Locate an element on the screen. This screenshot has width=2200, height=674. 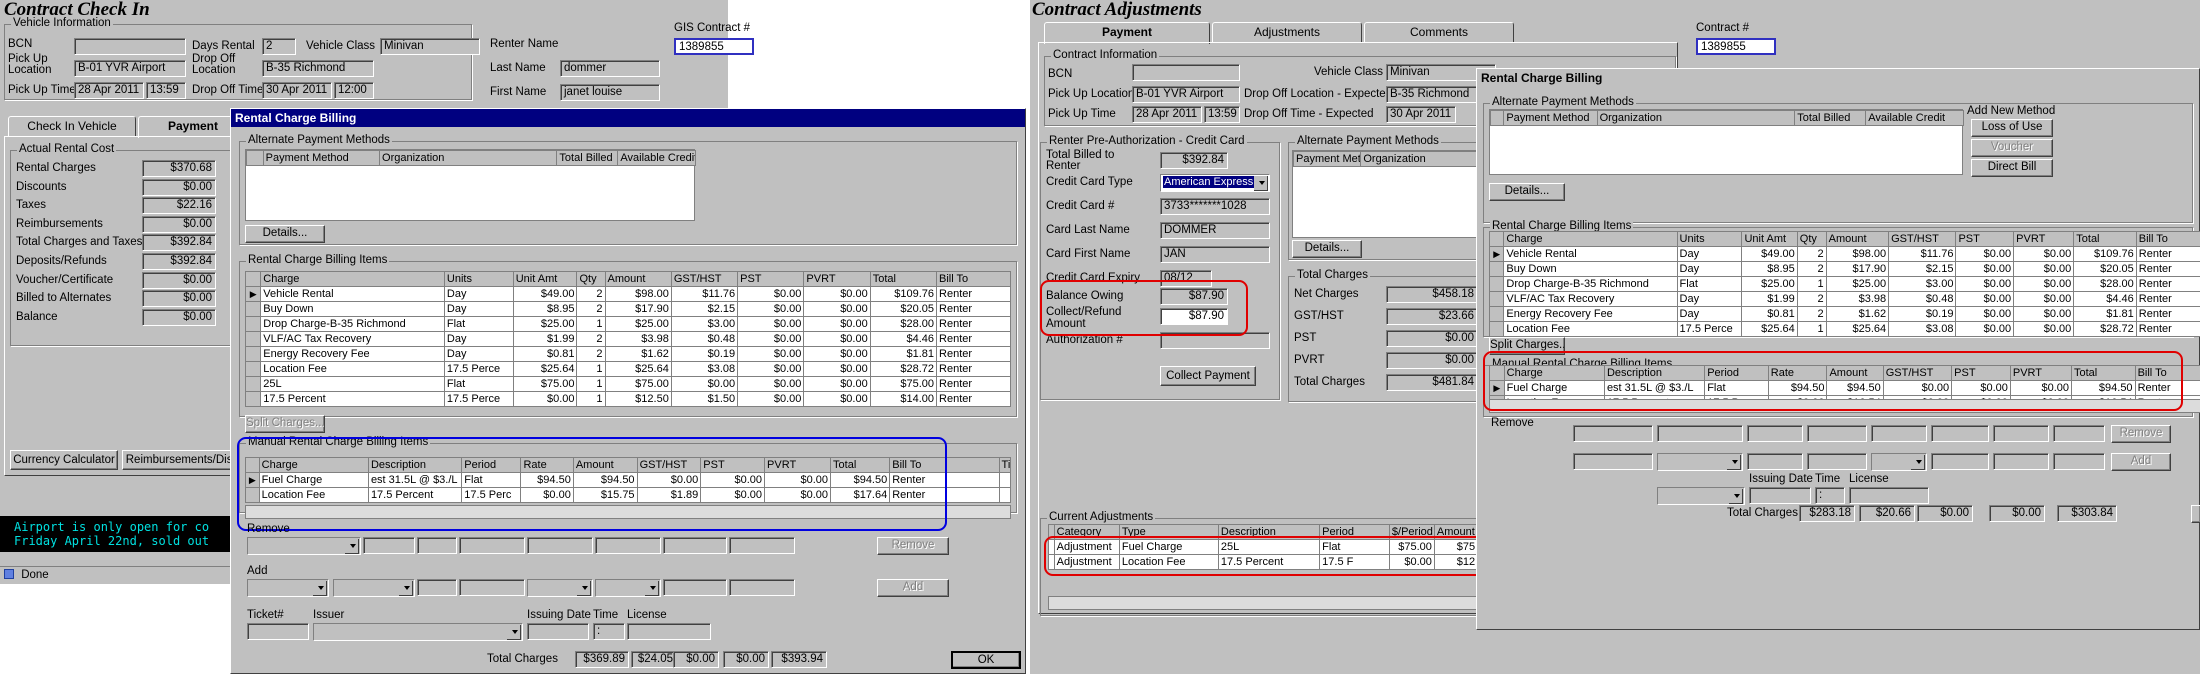
voucher-button: Voucher is located at coordinates (2012, 148).